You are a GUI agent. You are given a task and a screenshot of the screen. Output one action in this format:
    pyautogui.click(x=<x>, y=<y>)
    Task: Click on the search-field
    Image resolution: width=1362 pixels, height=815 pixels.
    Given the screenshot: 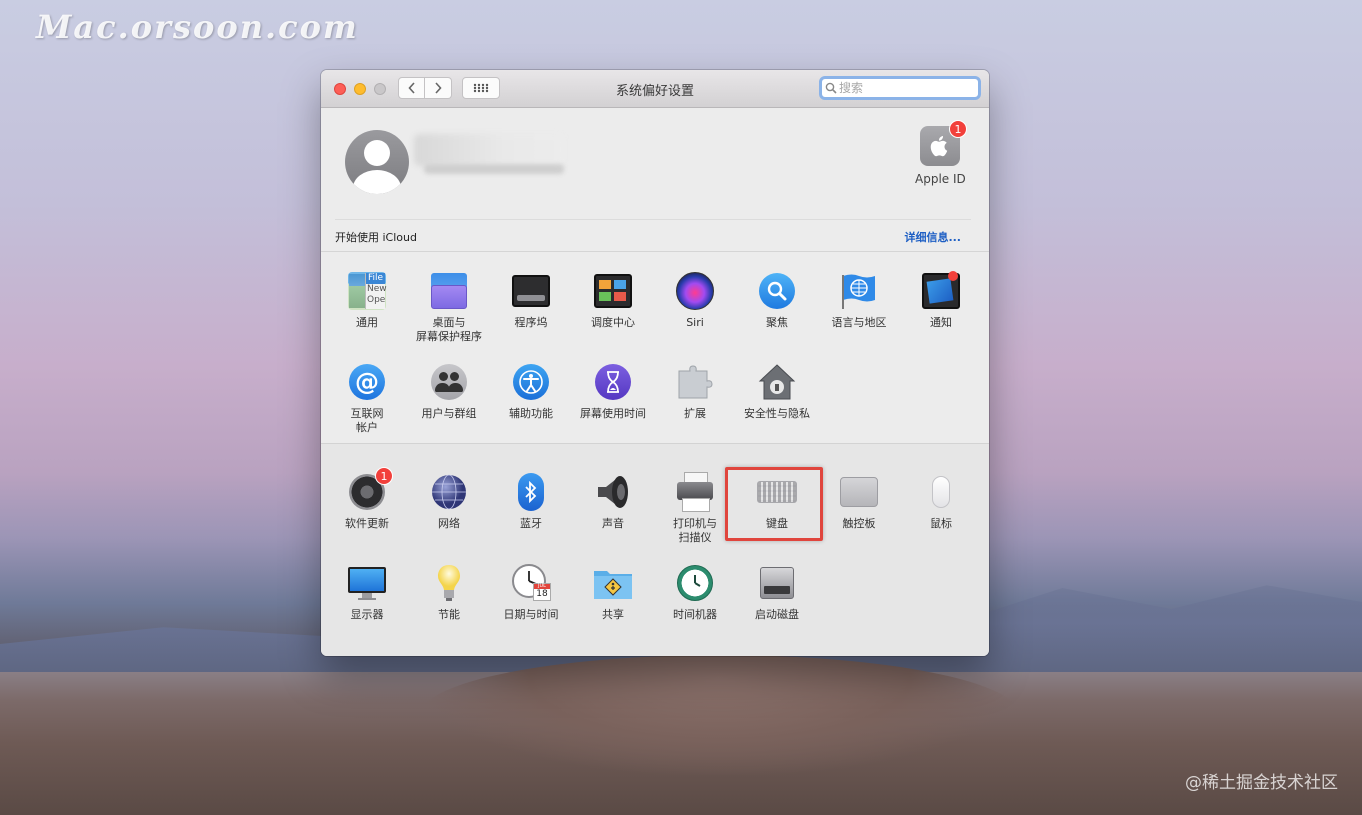 What is the action you would take?
    pyautogui.click(x=900, y=88)
    